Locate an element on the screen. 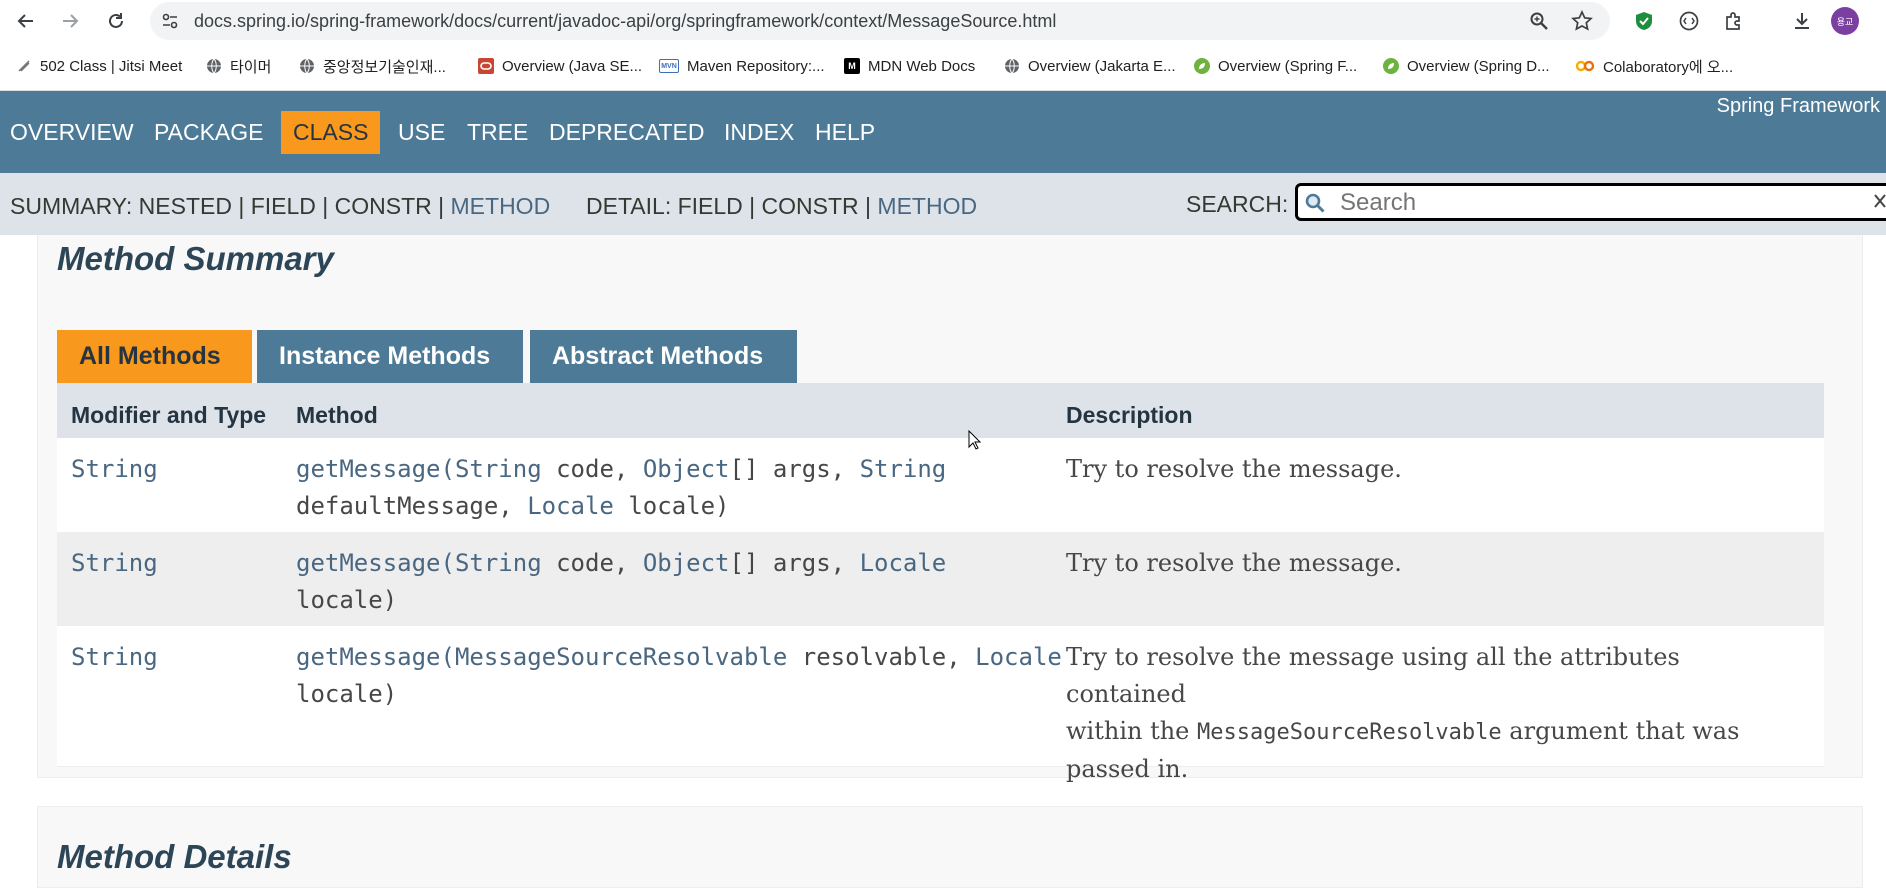 This screenshot has height=888, width=1886. nav-package: PACKAGE is located at coordinates (209, 132).